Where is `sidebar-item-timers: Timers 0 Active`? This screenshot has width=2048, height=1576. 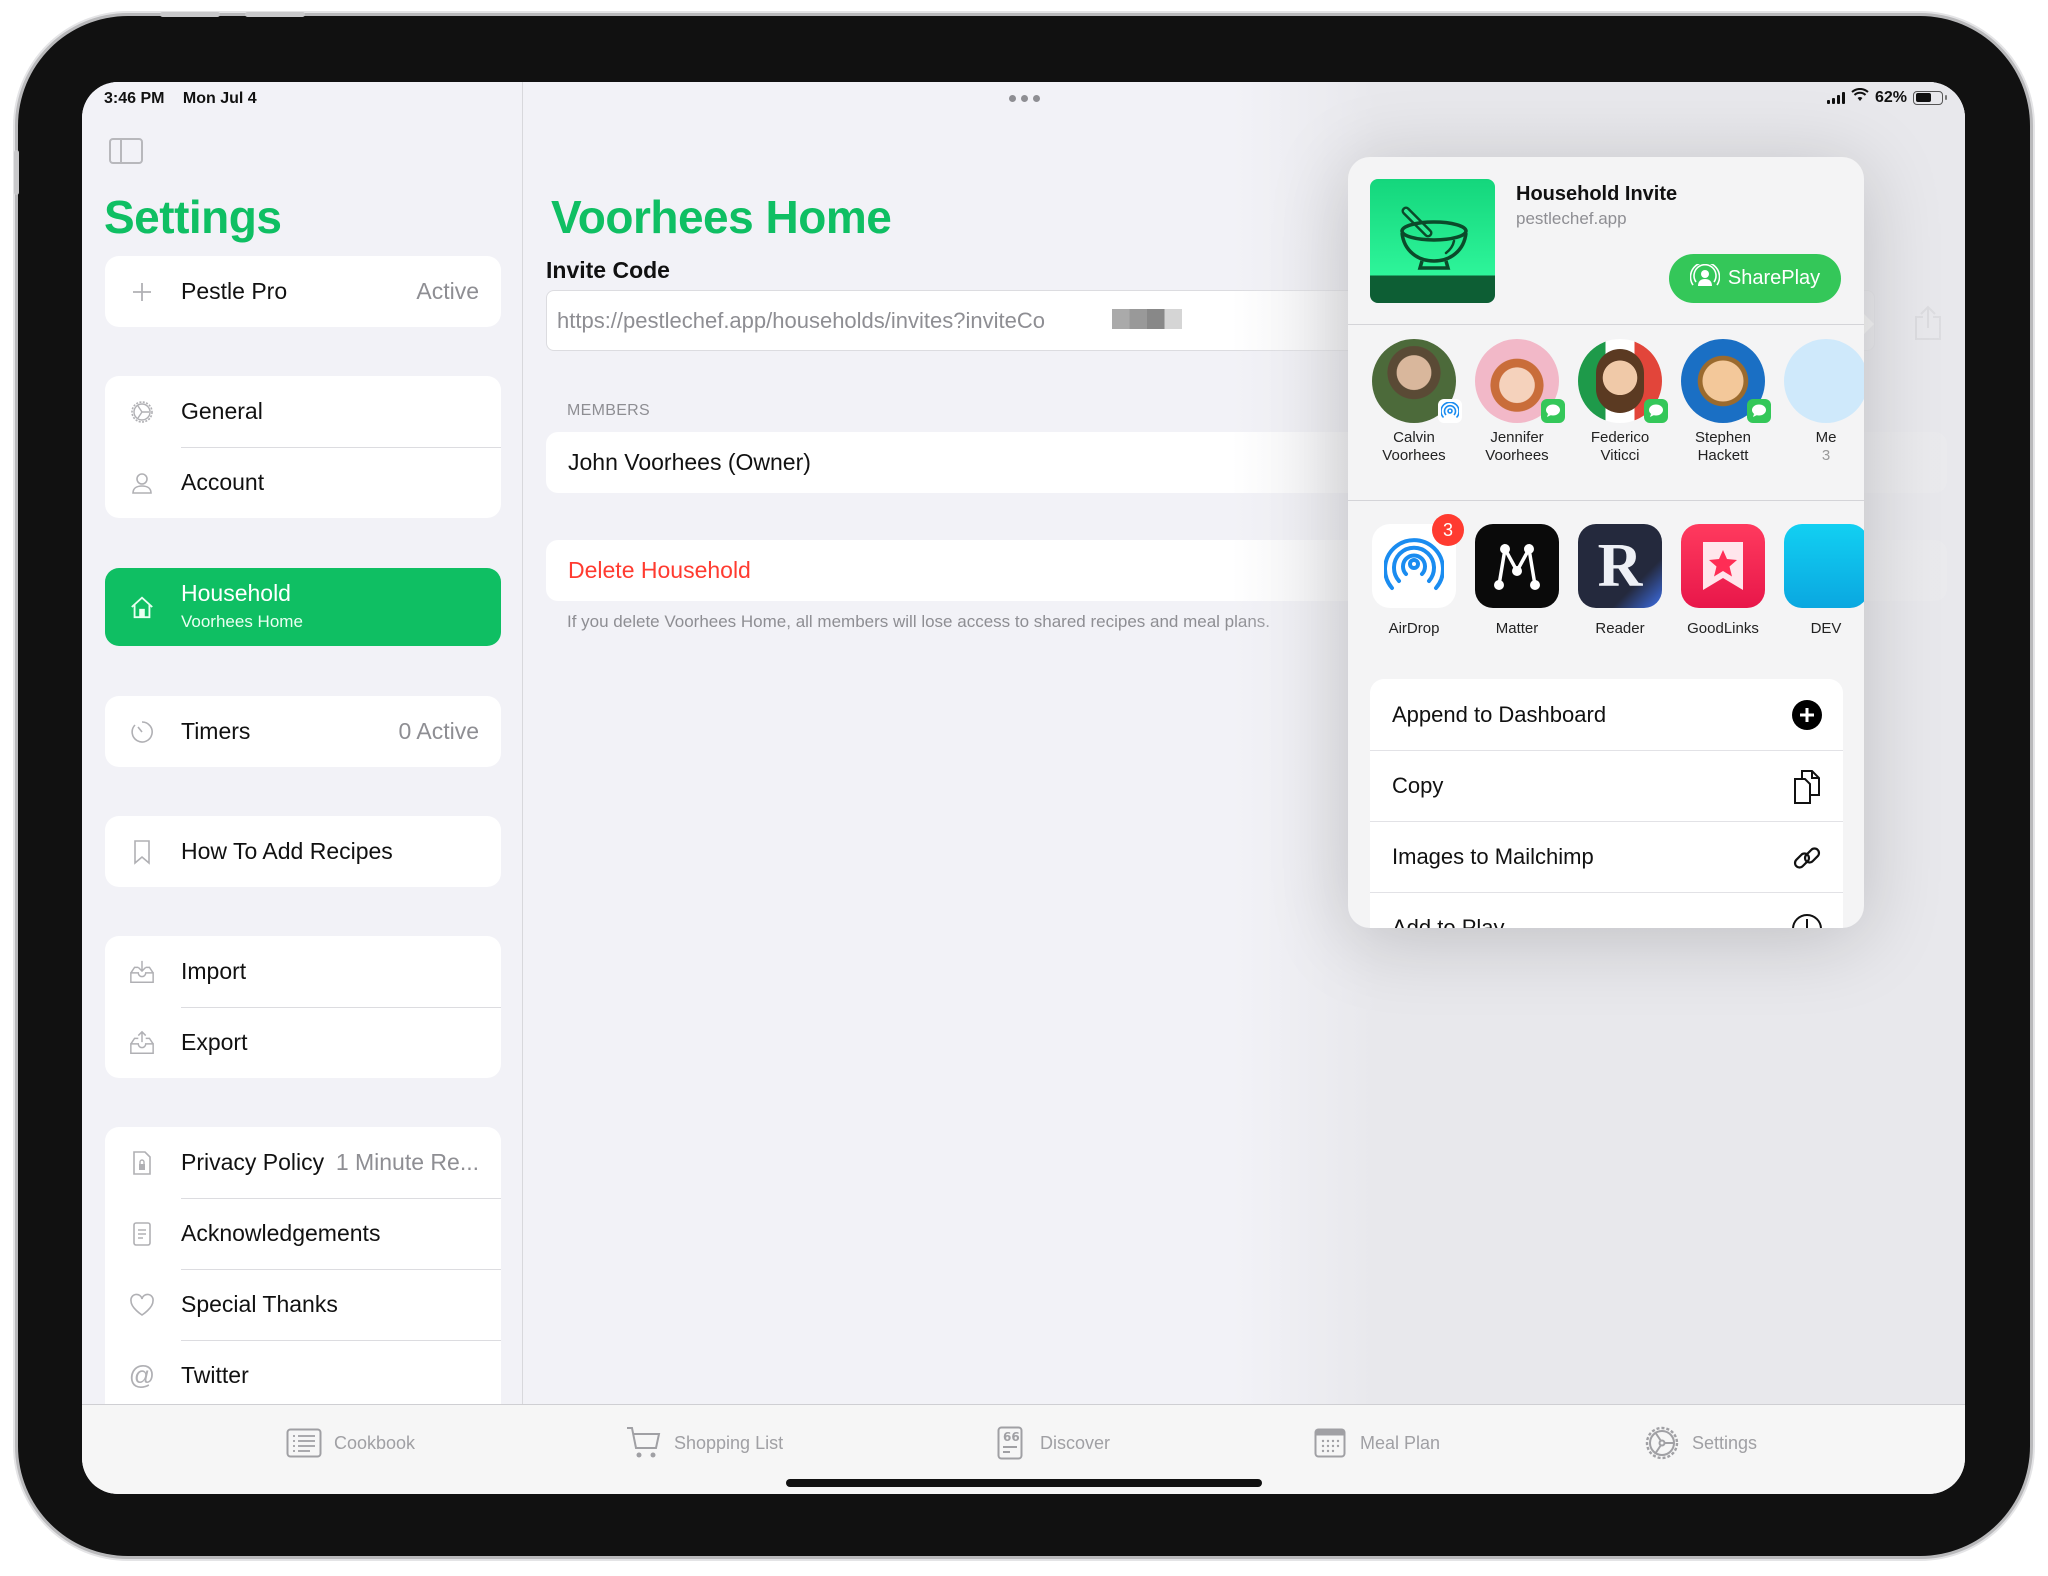 sidebar-item-timers: Timers 0 Active is located at coordinates (303, 731).